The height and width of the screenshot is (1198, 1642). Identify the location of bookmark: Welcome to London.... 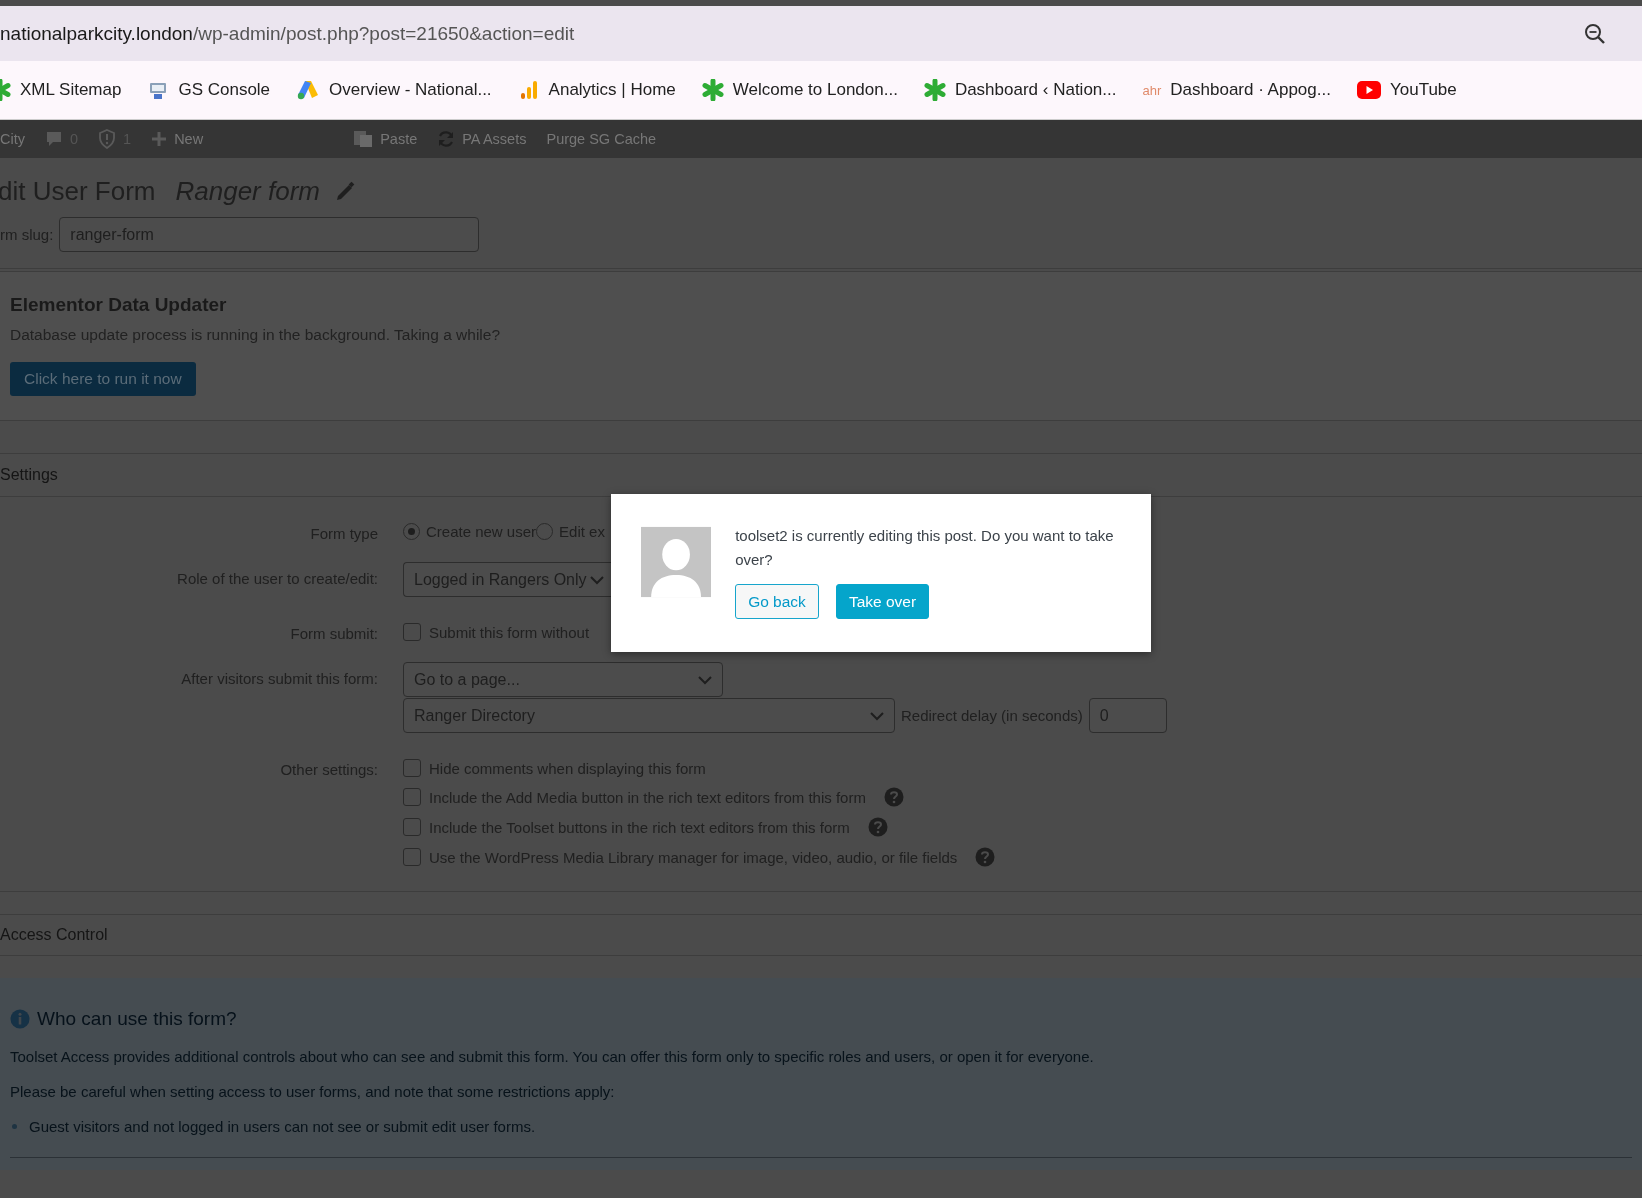
(799, 90).